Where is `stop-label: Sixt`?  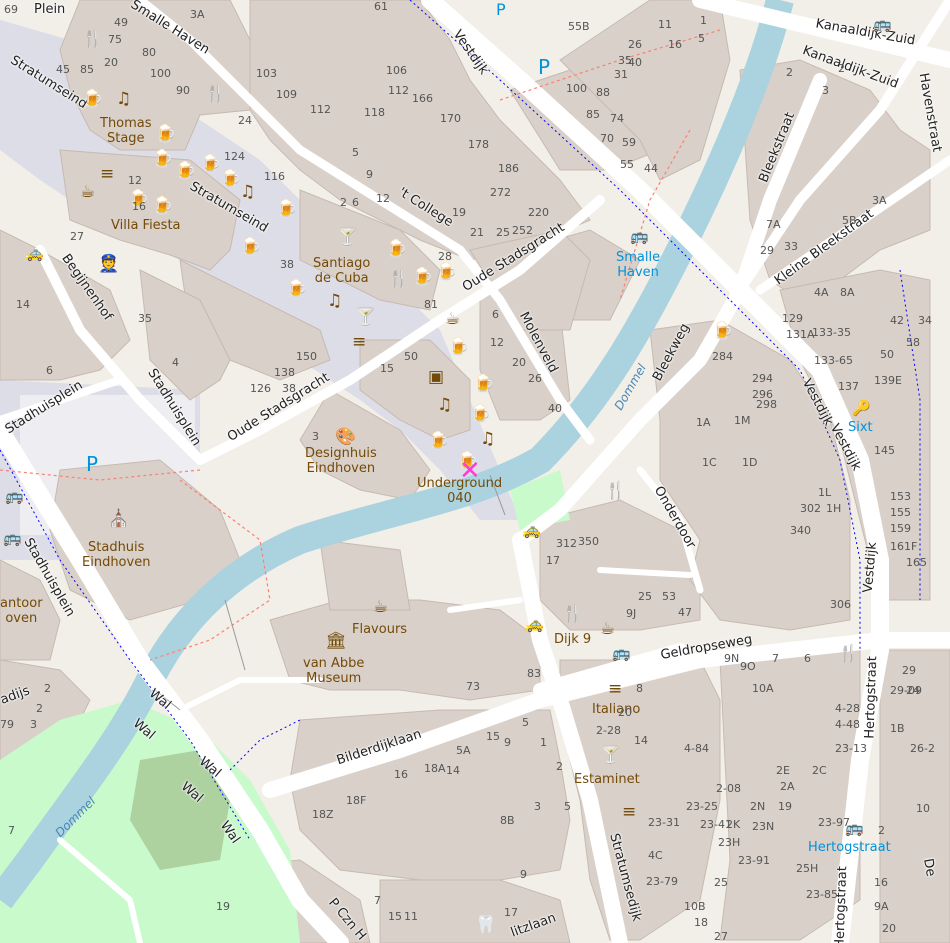 stop-label: Sixt is located at coordinates (860, 427).